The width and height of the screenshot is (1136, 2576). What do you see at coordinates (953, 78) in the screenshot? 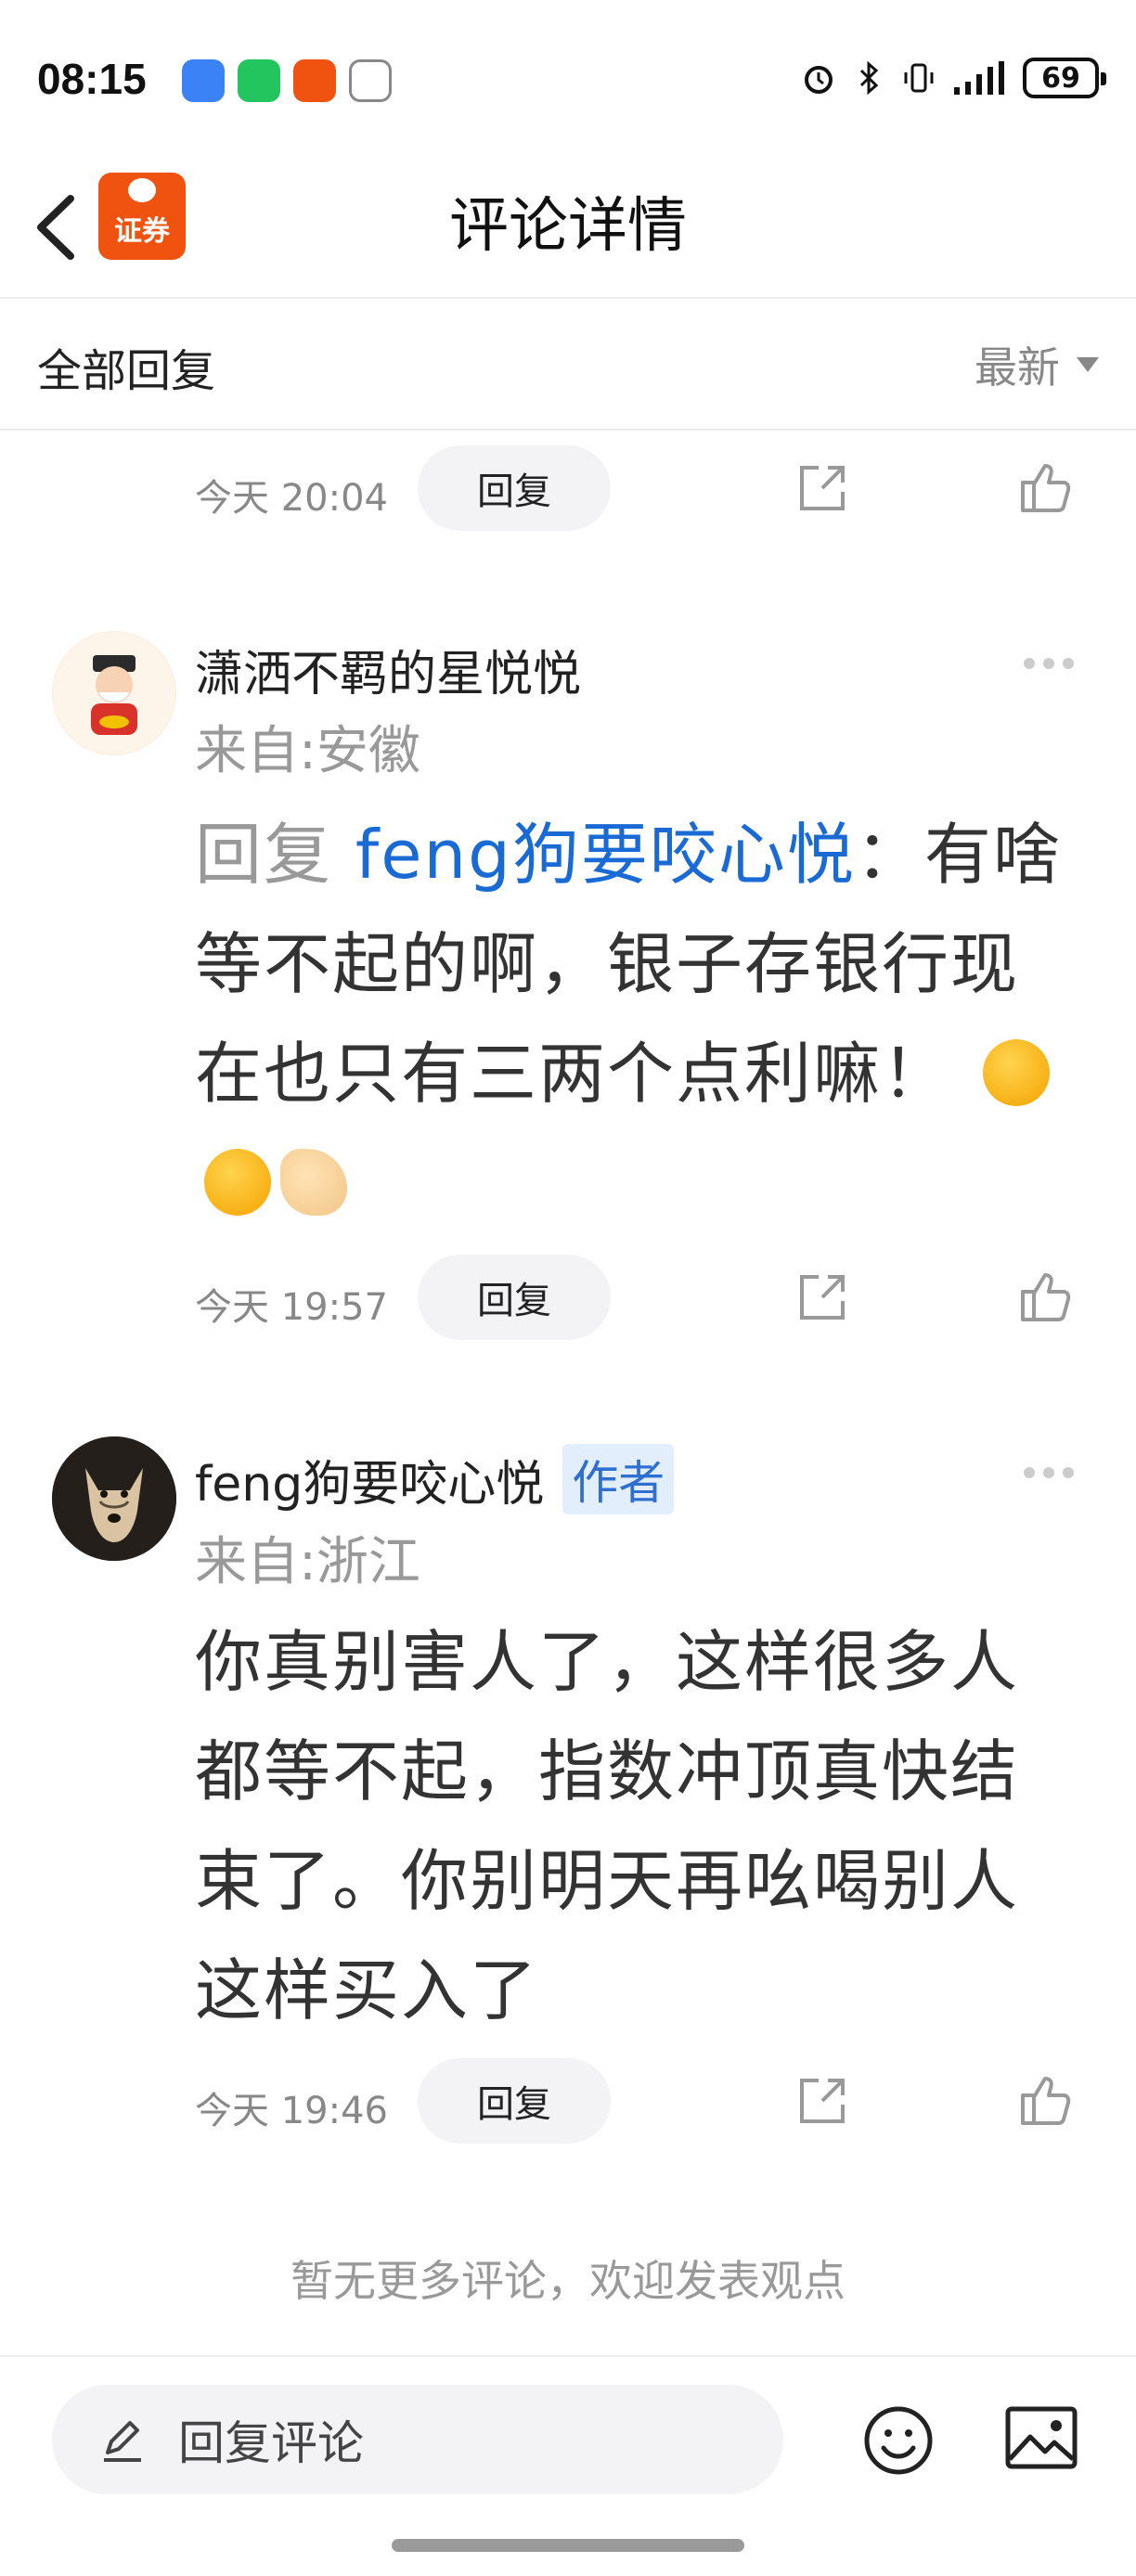
I see `status-indicators: 69` at bounding box center [953, 78].